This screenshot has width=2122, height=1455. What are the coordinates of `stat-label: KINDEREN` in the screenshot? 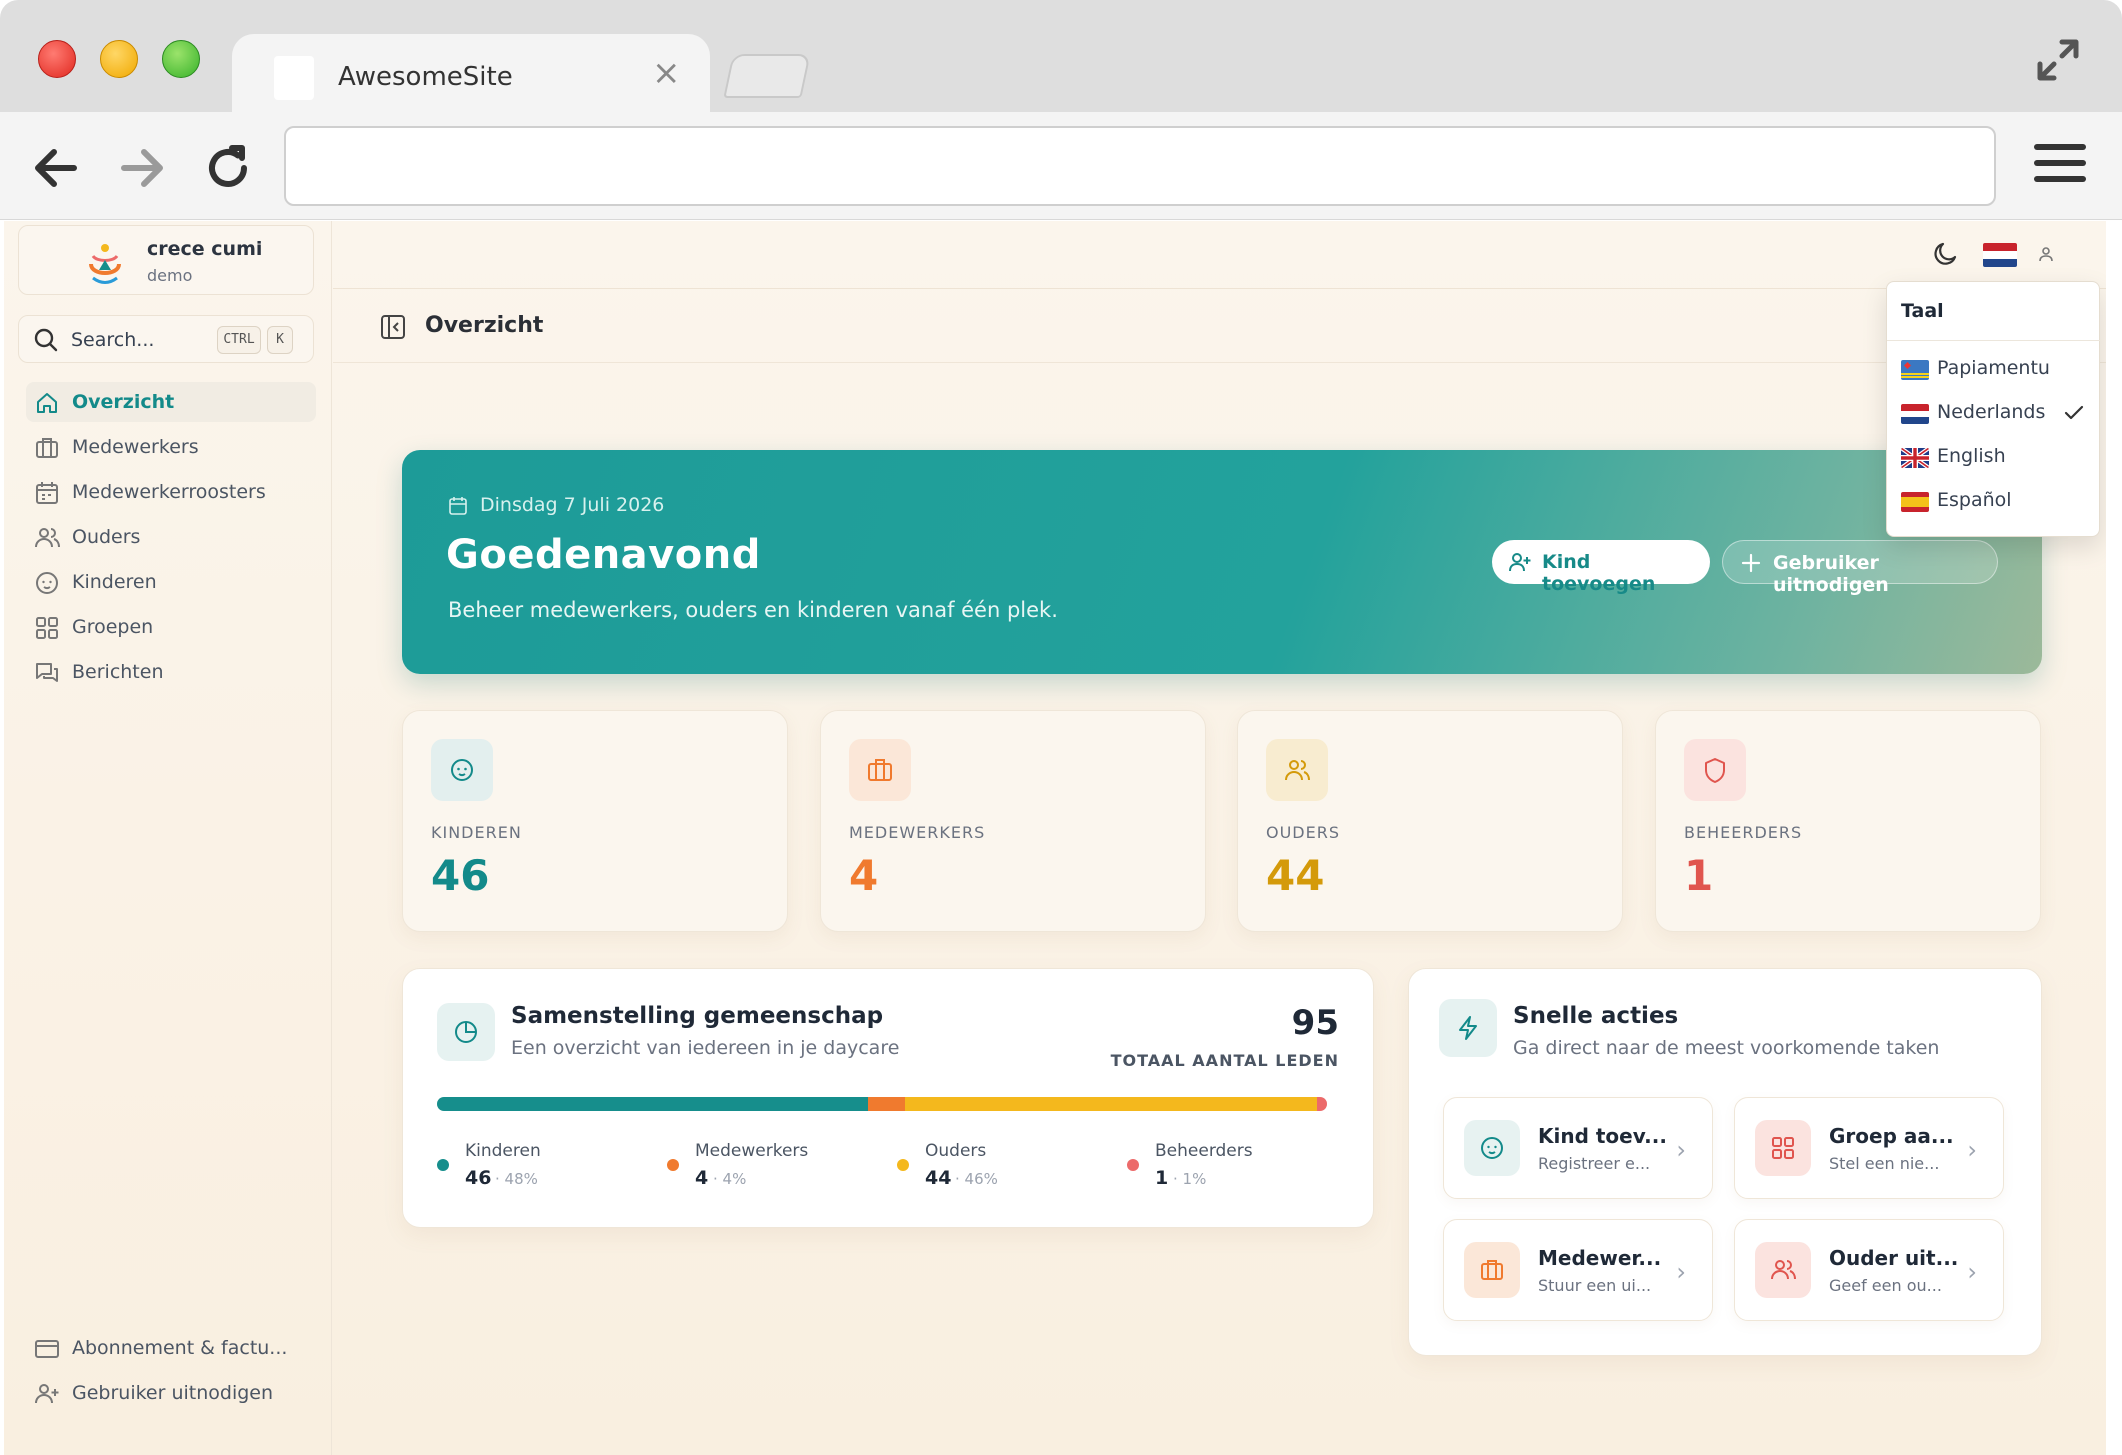 It's located at (476, 832).